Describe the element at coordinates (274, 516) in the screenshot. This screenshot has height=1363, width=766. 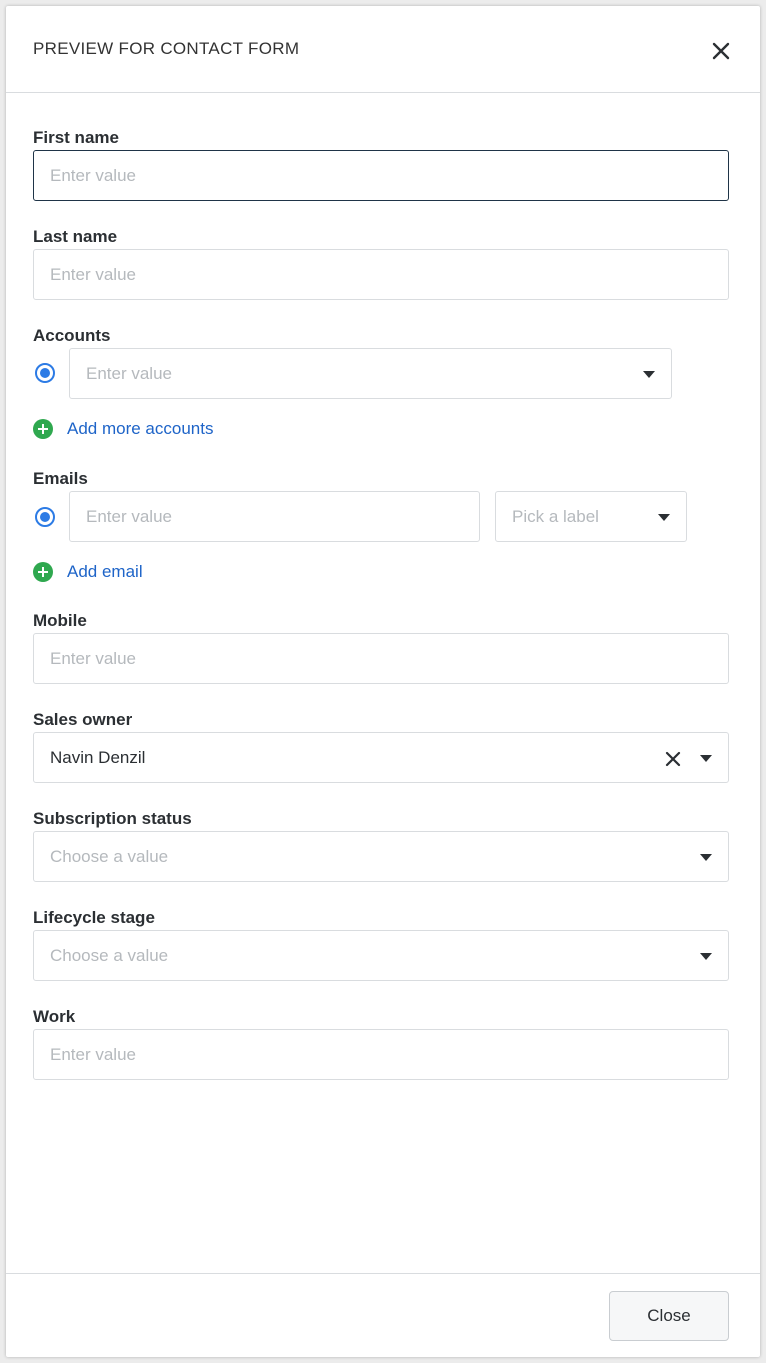
I see `email-input` at that location.